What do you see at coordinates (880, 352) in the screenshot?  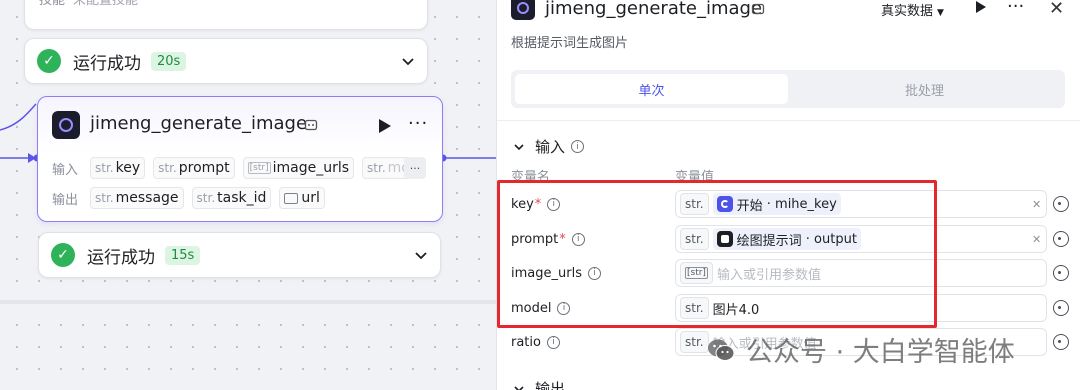 I see `watermark-text: 公众号 · 大白学智能体` at bounding box center [880, 352].